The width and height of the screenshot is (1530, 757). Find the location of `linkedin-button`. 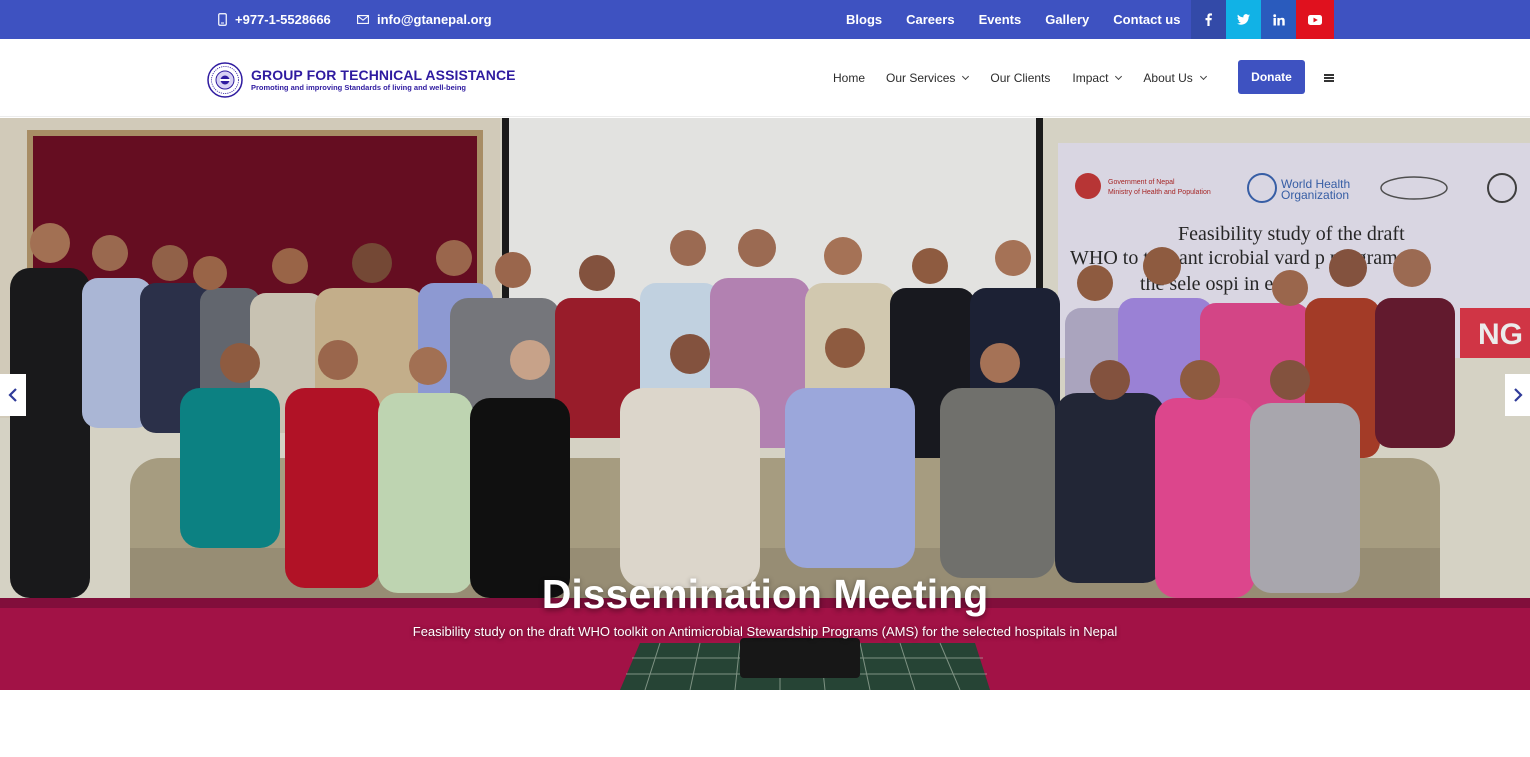

linkedin-button is located at coordinates (1278, 19).